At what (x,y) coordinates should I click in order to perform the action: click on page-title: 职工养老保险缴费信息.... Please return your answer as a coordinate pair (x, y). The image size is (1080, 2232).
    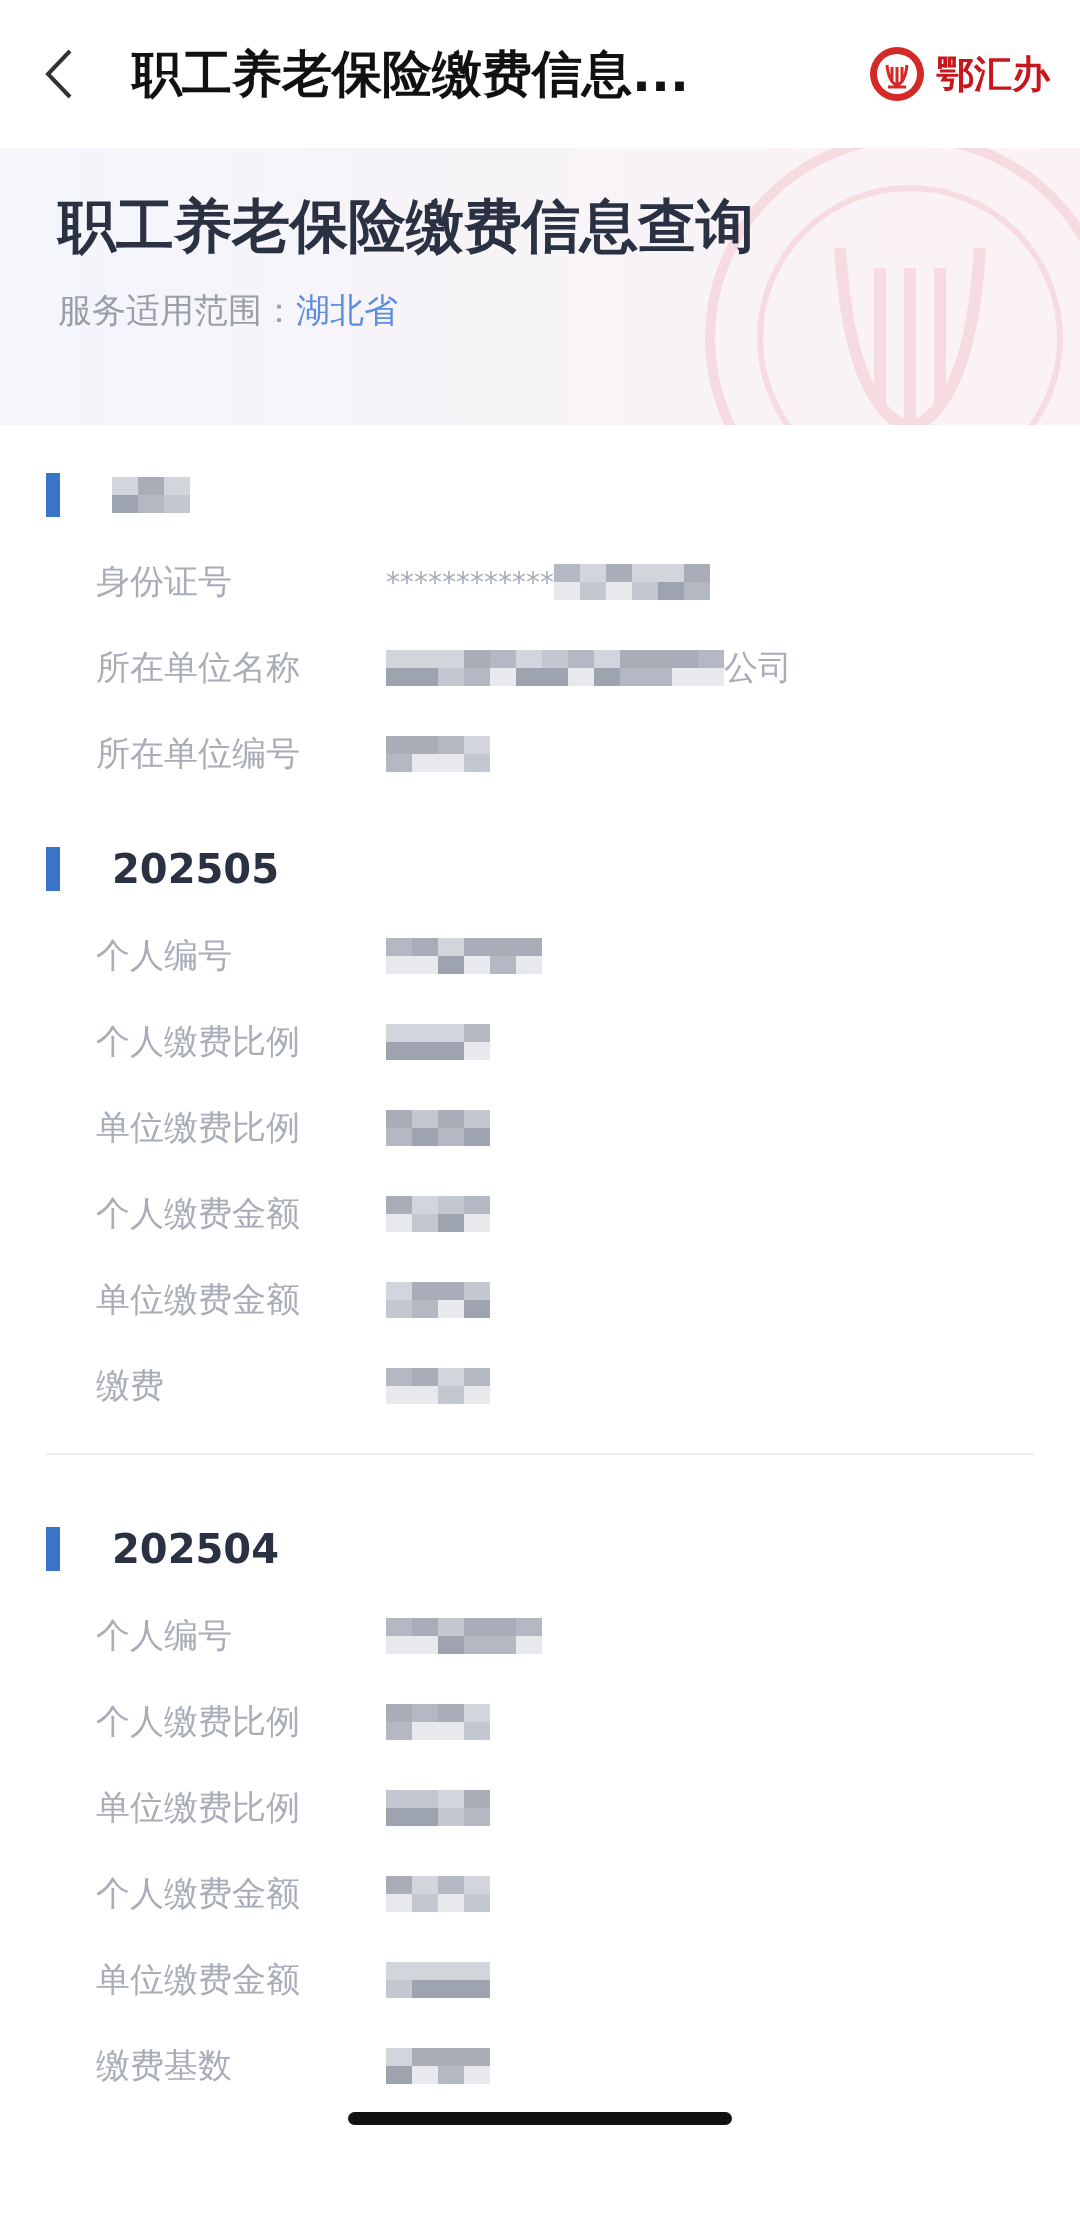
    Looking at the image, I should click on (411, 74).